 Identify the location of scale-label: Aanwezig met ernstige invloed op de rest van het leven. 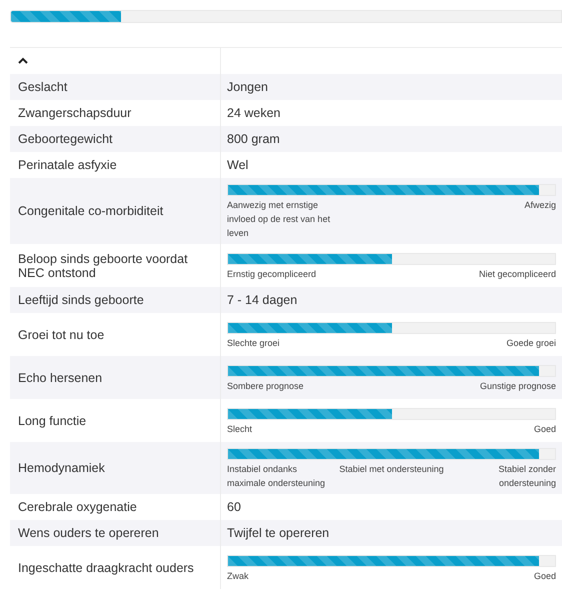
(279, 219).